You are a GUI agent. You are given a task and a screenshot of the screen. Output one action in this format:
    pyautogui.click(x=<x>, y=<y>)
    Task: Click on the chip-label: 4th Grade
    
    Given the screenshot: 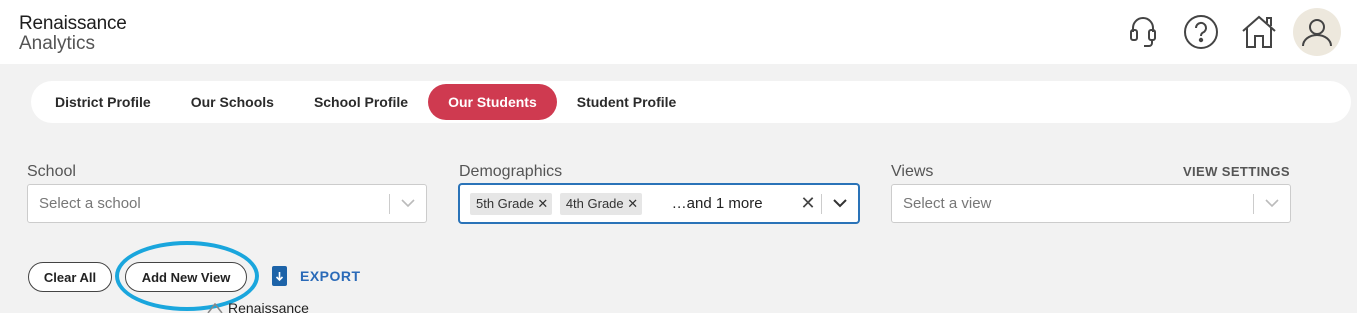 What is the action you would take?
    pyautogui.click(x=594, y=203)
    